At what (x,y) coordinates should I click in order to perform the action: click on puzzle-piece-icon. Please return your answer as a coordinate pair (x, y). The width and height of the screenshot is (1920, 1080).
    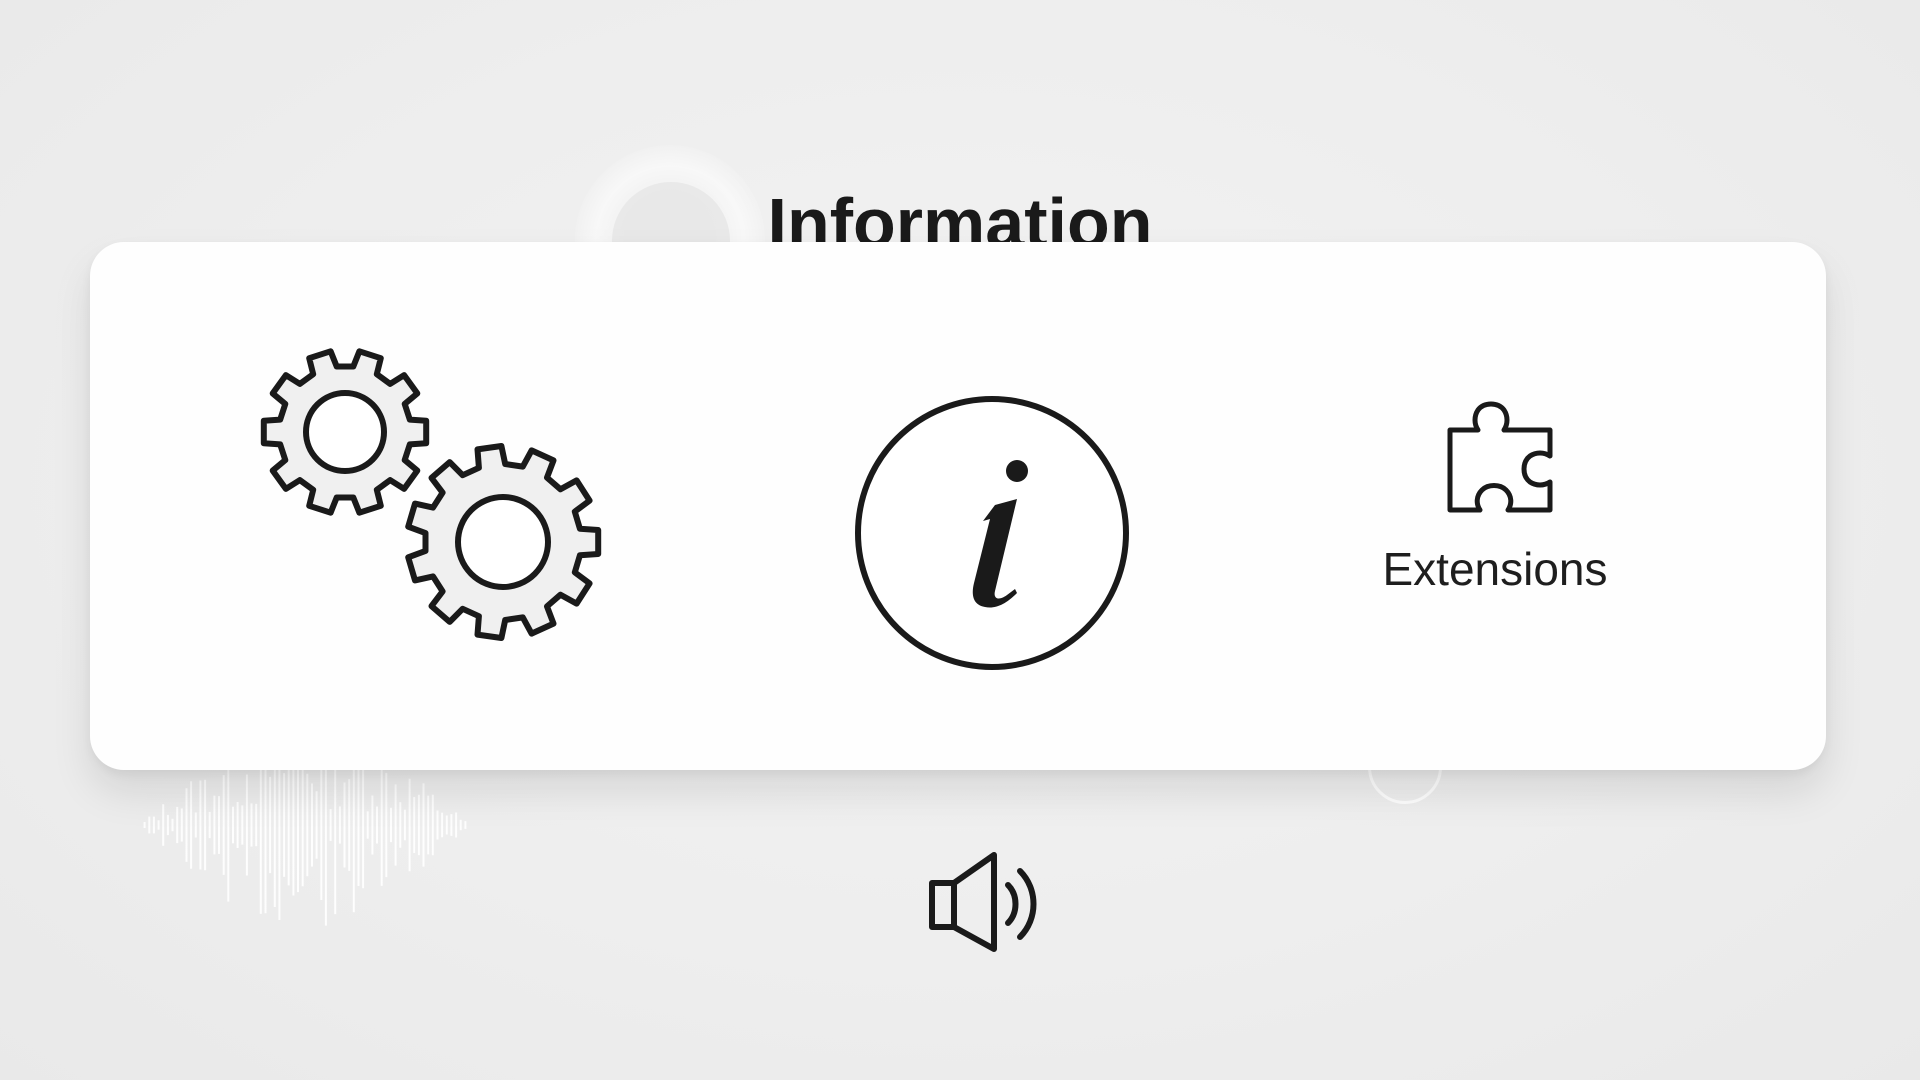
    Looking at the image, I should click on (1500, 457).